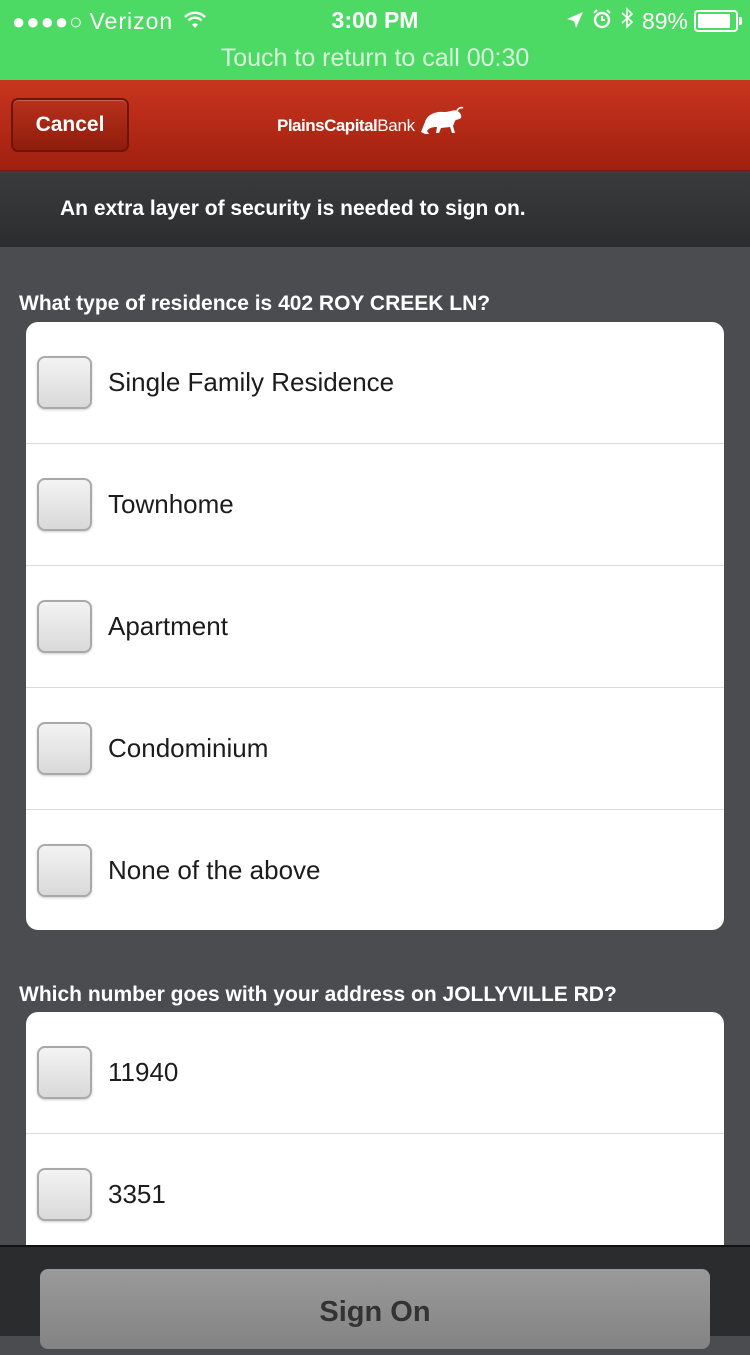 The height and width of the screenshot is (1355, 750). Describe the element at coordinates (375, 1073) in the screenshot. I see `option-11940: 11940` at that location.